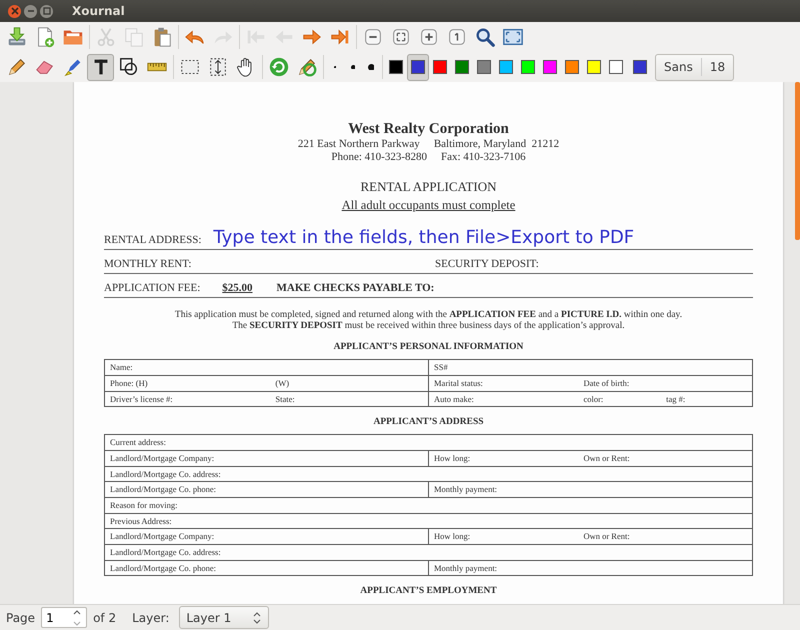  Describe the element at coordinates (153, 240) in the screenshot. I see `field-label: RENTAL ADDRESS:` at that location.